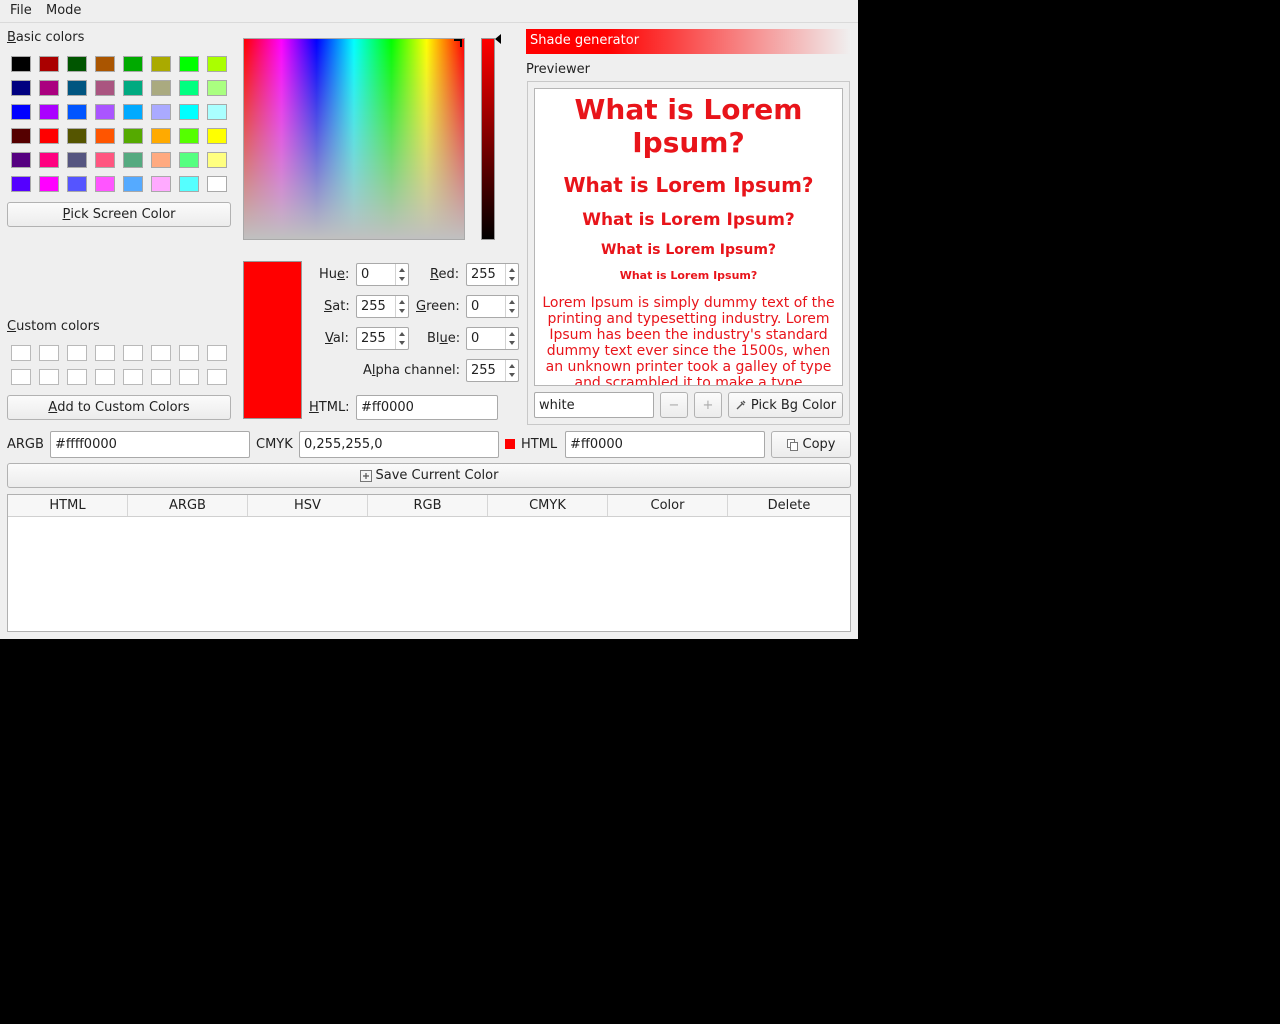 The image size is (1280, 1024). What do you see at coordinates (68, 505) in the screenshot?
I see `table-column-header: HTML` at bounding box center [68, 505].